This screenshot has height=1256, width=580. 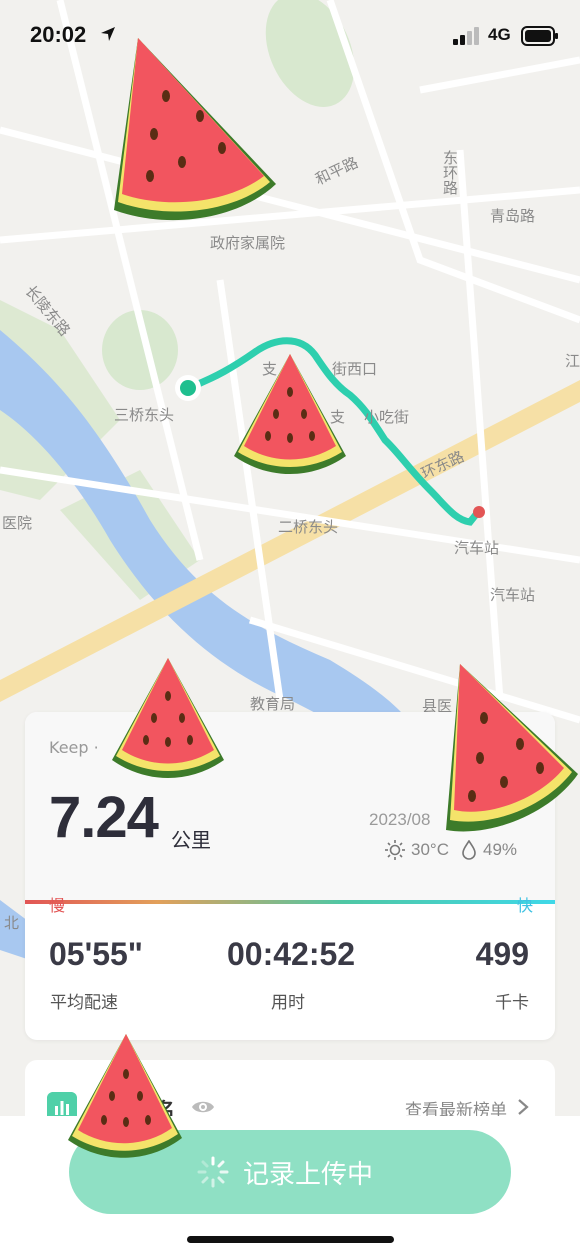 What do you see at coordinates (524, 905) in the screenshot?
I see `fast-label: 快` at bounding box center [524, 905].